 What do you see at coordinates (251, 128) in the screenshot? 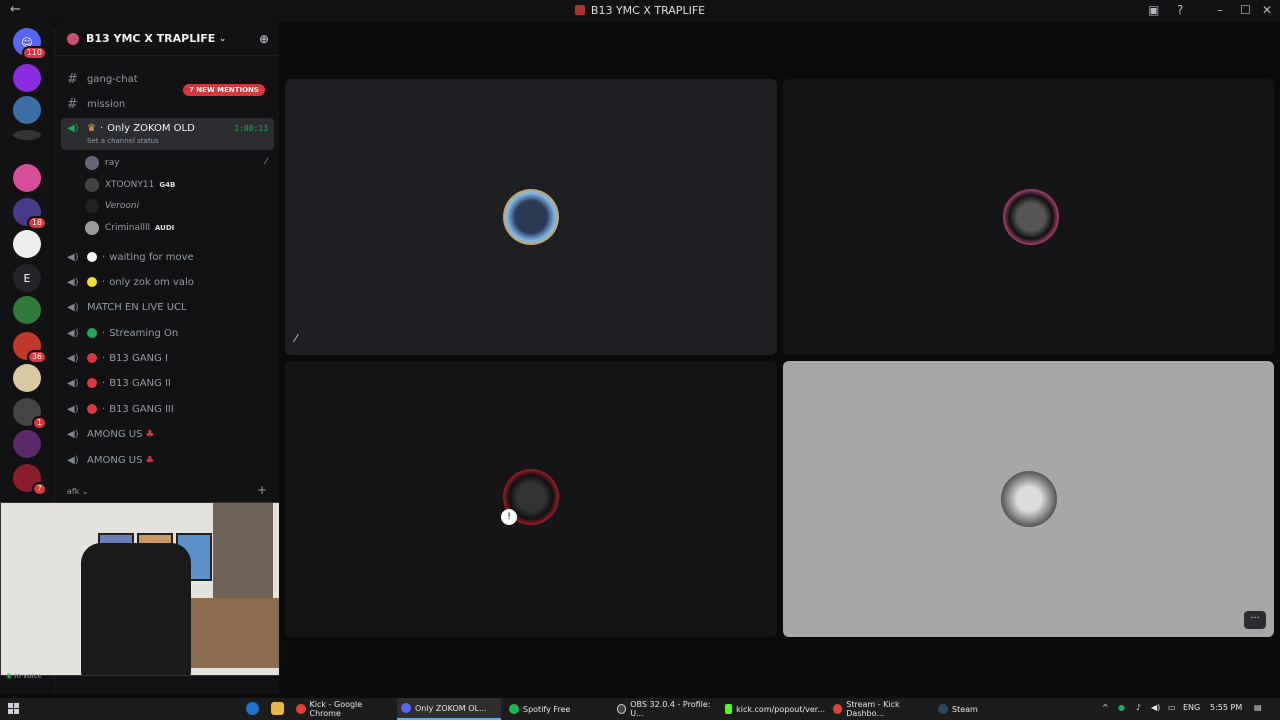
I see `voice-timer: 1:08:13` at bounding box center [251, 128].